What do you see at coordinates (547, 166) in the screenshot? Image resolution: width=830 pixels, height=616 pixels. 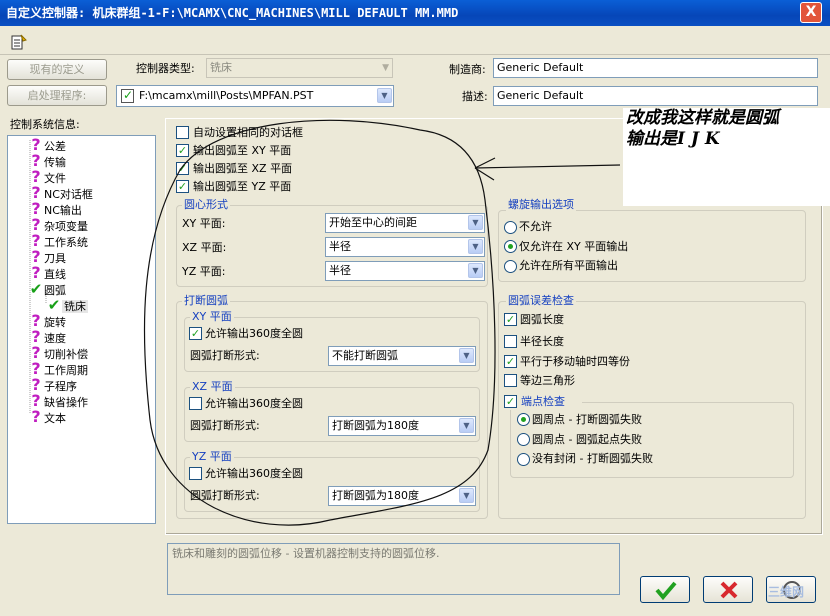 I see `annotation-arrow-line` at bounding box center [547, 166].